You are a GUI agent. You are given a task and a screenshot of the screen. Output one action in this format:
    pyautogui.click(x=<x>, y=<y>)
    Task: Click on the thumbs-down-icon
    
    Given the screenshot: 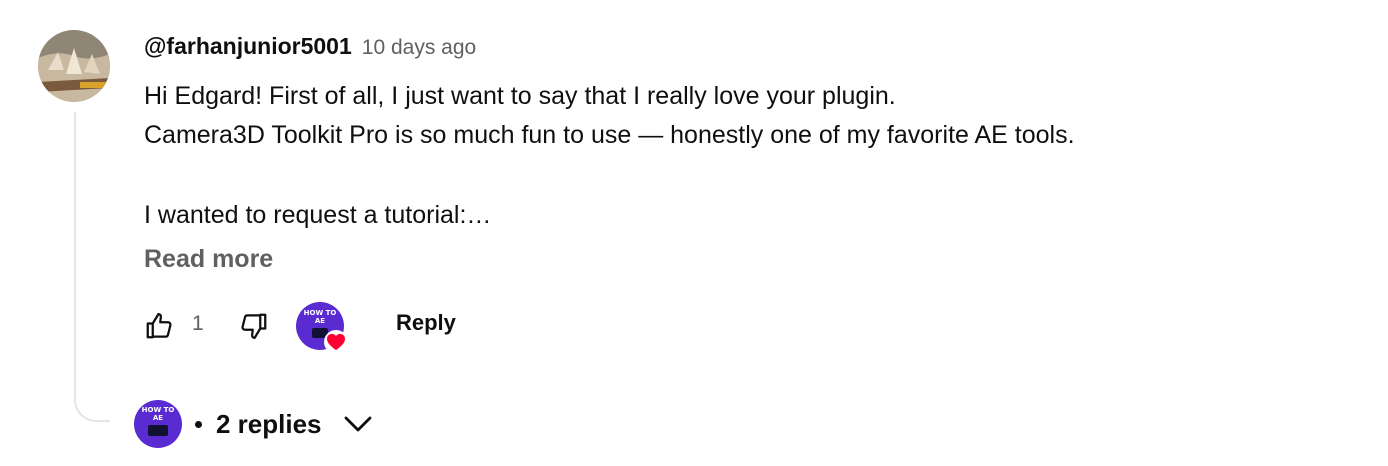 What is the action you would take?
    pyautogui.click(x=254, y=326)
    